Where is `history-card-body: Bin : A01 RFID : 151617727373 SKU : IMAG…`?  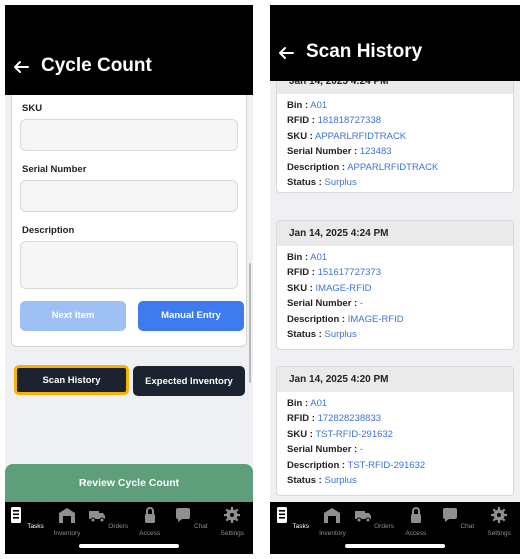
history-card-body: Bin : A01 RFID : 151617727373 SKU : IMAG… is located at coordinates (395, 295).